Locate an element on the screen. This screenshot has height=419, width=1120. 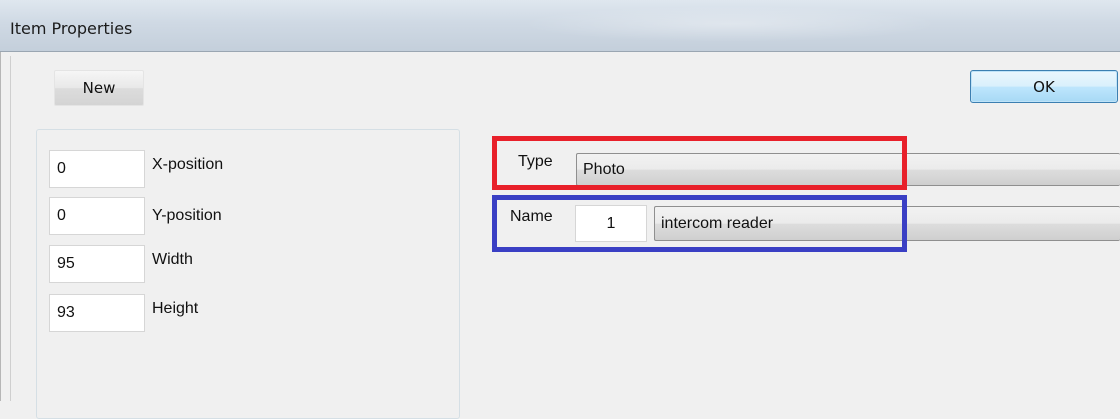
height-label: Height is located at coordinates (175, 308).